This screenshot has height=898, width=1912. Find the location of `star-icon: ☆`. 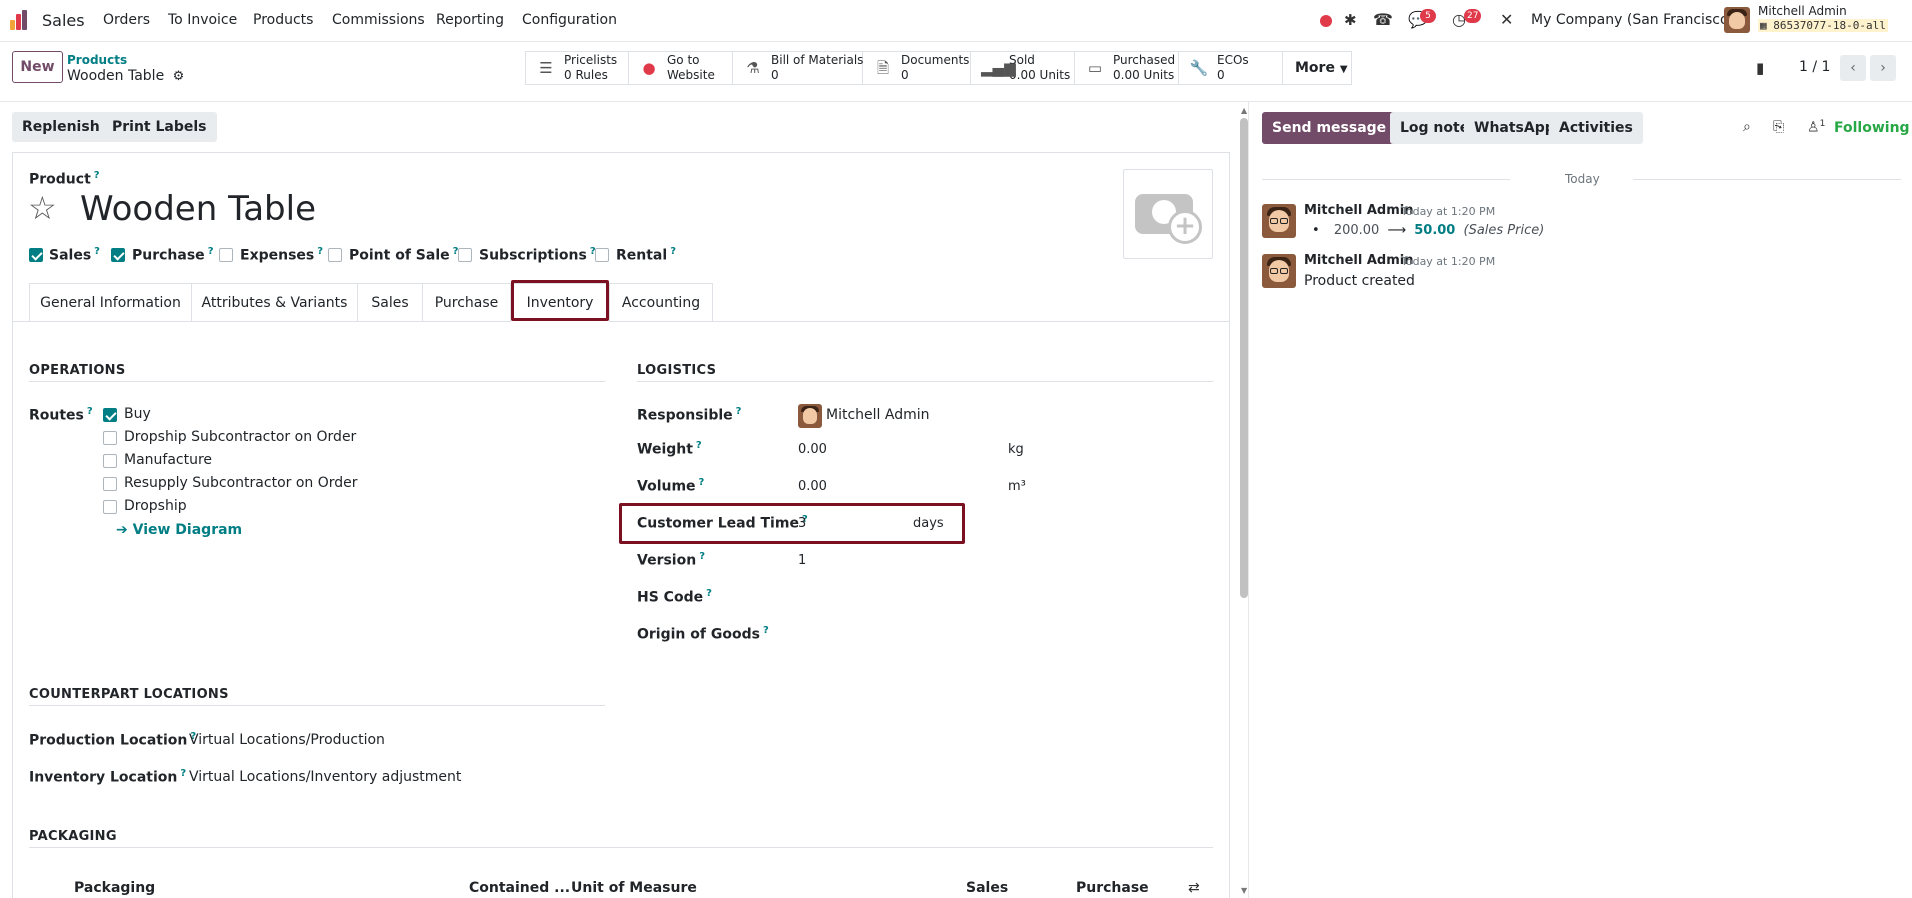

star-icon: ☆ is located at coordinates (42, 208).